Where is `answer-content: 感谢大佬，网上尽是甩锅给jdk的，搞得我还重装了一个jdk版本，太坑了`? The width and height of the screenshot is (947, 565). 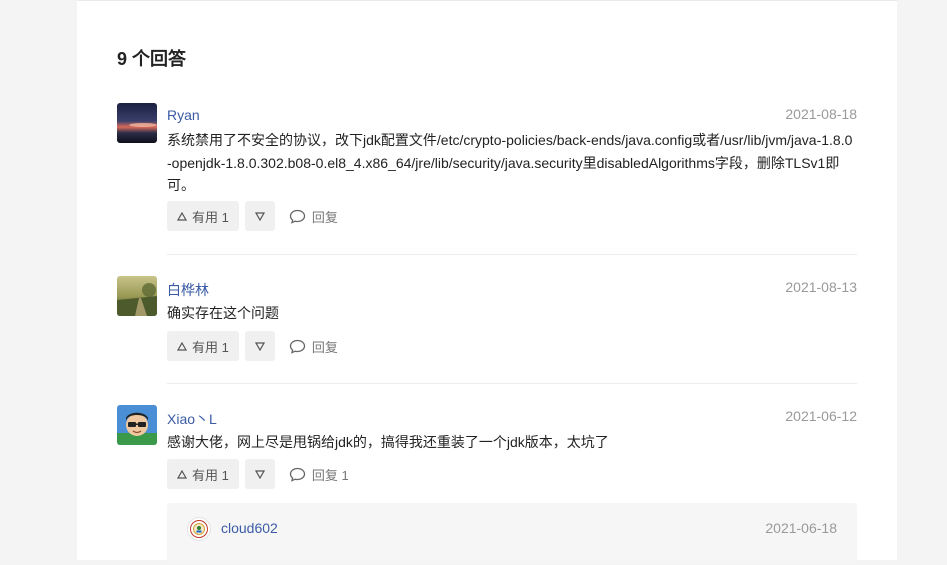
answer-content: 感谢大佬，网上尽是甩锅给jdk的，搞得我还重装了一个jdk版本，太坑了 is located at coordinates (388, 442).